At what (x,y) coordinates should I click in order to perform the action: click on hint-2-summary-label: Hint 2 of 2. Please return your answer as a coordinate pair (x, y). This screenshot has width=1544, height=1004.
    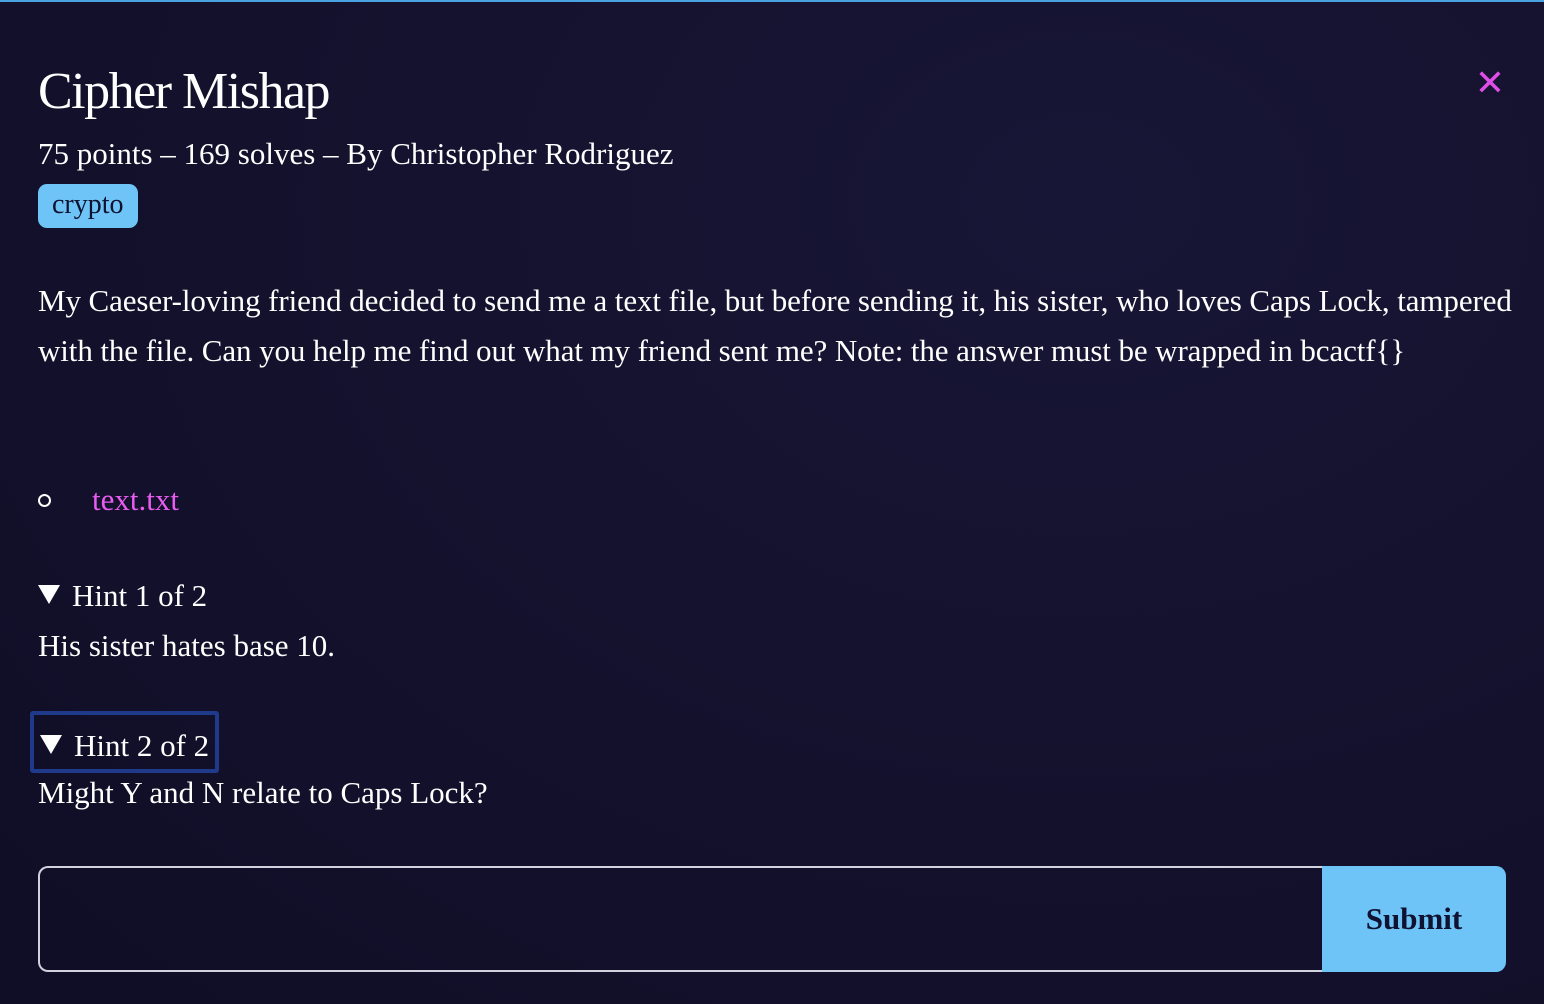
    Looking at the image, I should click on (142, 745).